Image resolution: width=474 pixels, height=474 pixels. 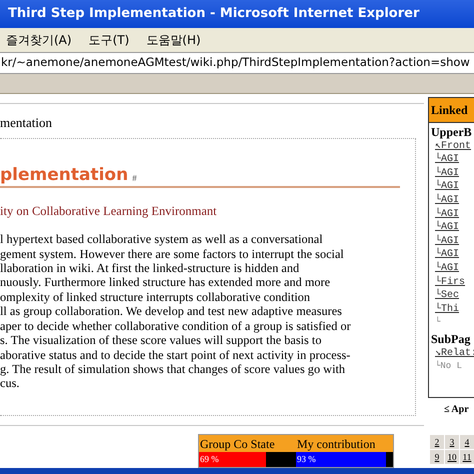 What do you see at coordinates (237, 63) in the screenshot?
I see `address-field: kr/~anemone/anemoneAGMtest/wiki.php/ThirdStepImplementation?action=show` at bounding box center [237, 63].